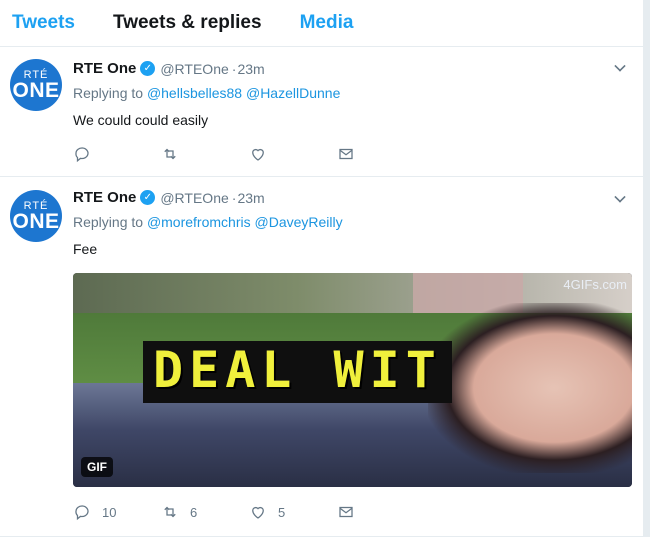 Image resolution: width=650 pixels, height=537 pixels. I want to click on tweet-actions, so click(249, 154).